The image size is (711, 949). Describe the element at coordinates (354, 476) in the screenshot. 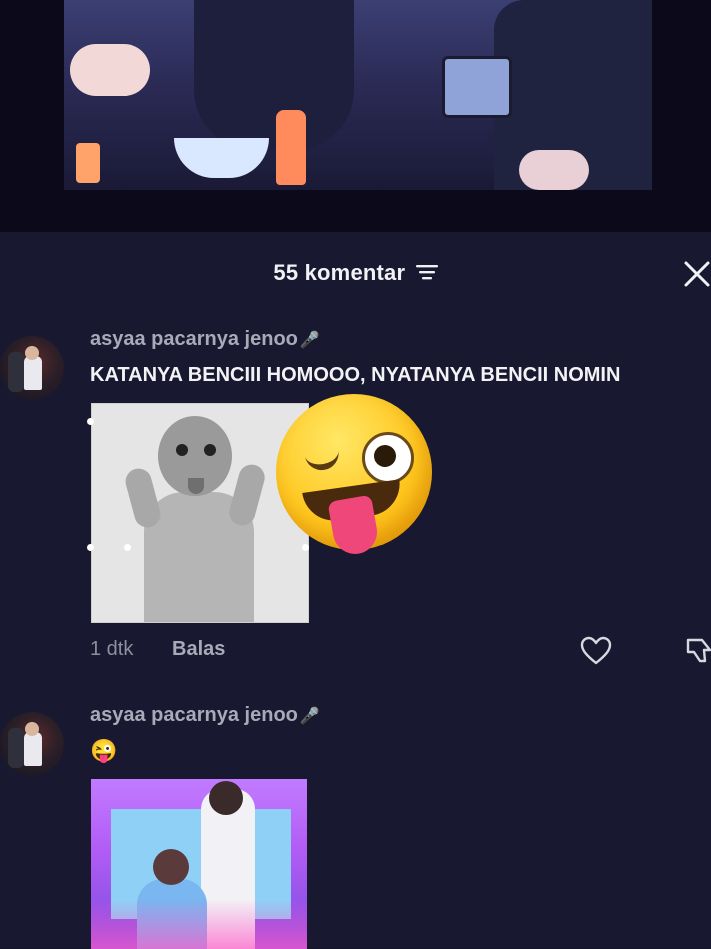

I see `winking-tongue-emoji-sticker` at that location.